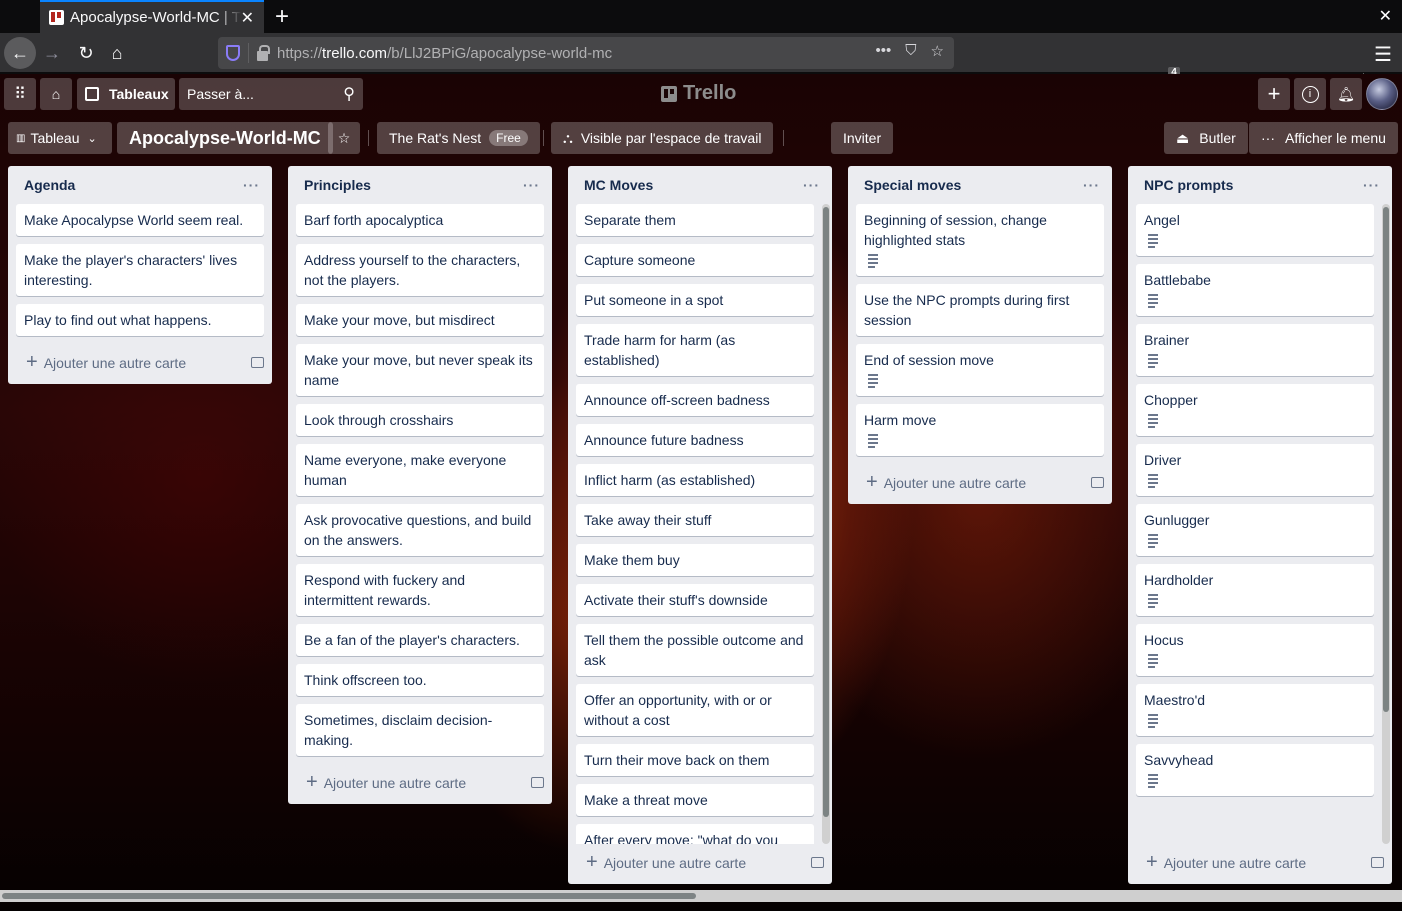 This screenshot has width=1402, height=911. Describe the element at coordinates (420, 370) in the screenshot. I see `card: Make your move, but never speak its name` at that location.